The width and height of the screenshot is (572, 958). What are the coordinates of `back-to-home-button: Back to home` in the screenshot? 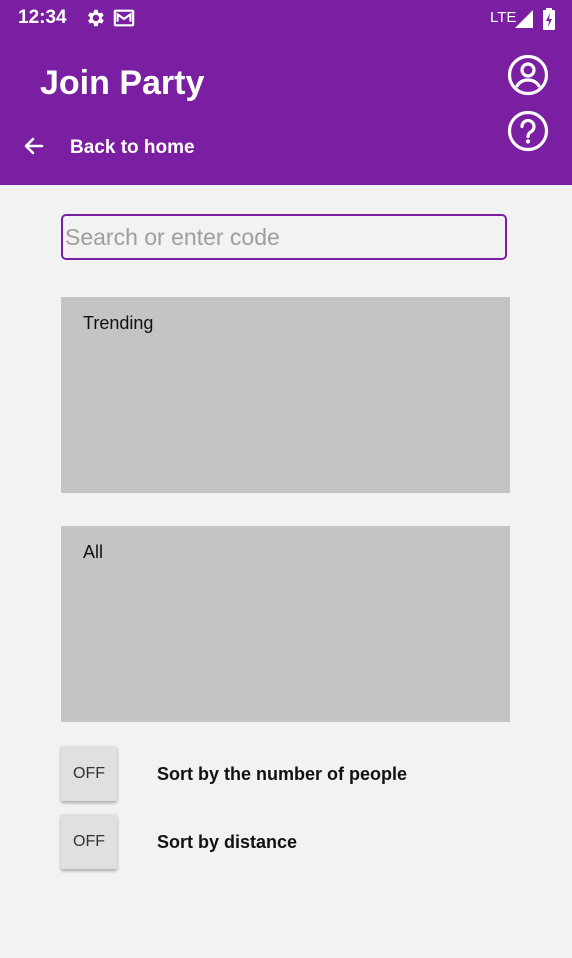 It's located at (108, 148).